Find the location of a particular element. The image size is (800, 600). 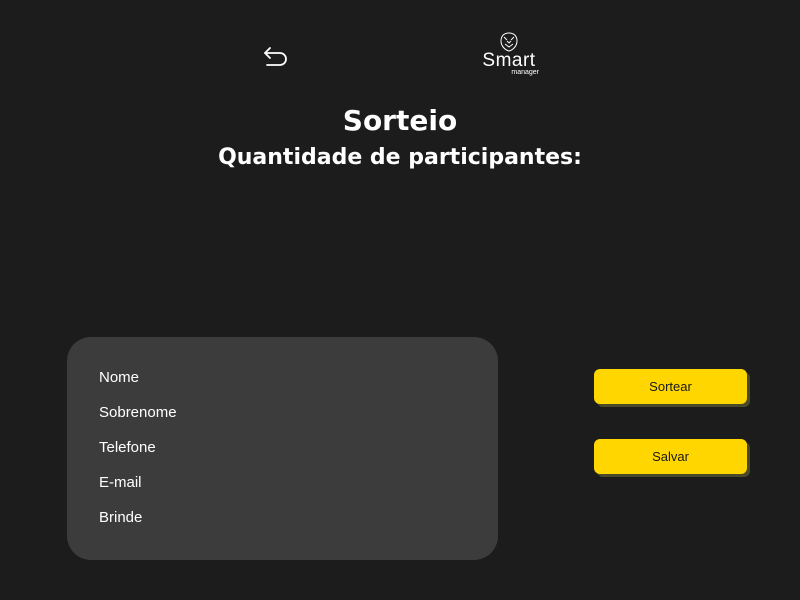

lion-head-icon is located at coordinates (509, 42).